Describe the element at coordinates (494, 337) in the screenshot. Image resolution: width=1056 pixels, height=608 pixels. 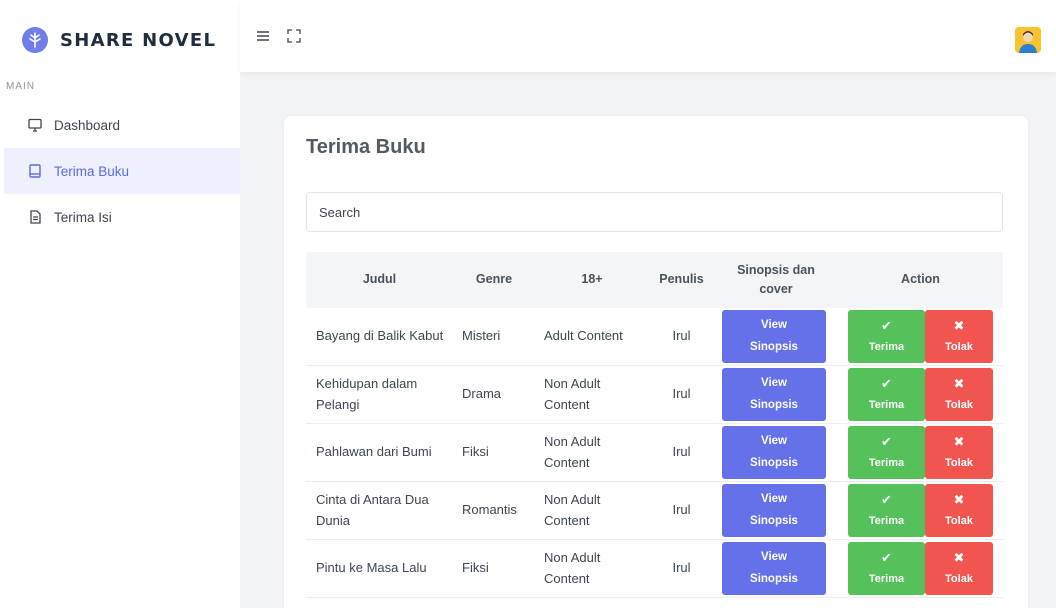
I see `cell-genre: Misteri` at that location.